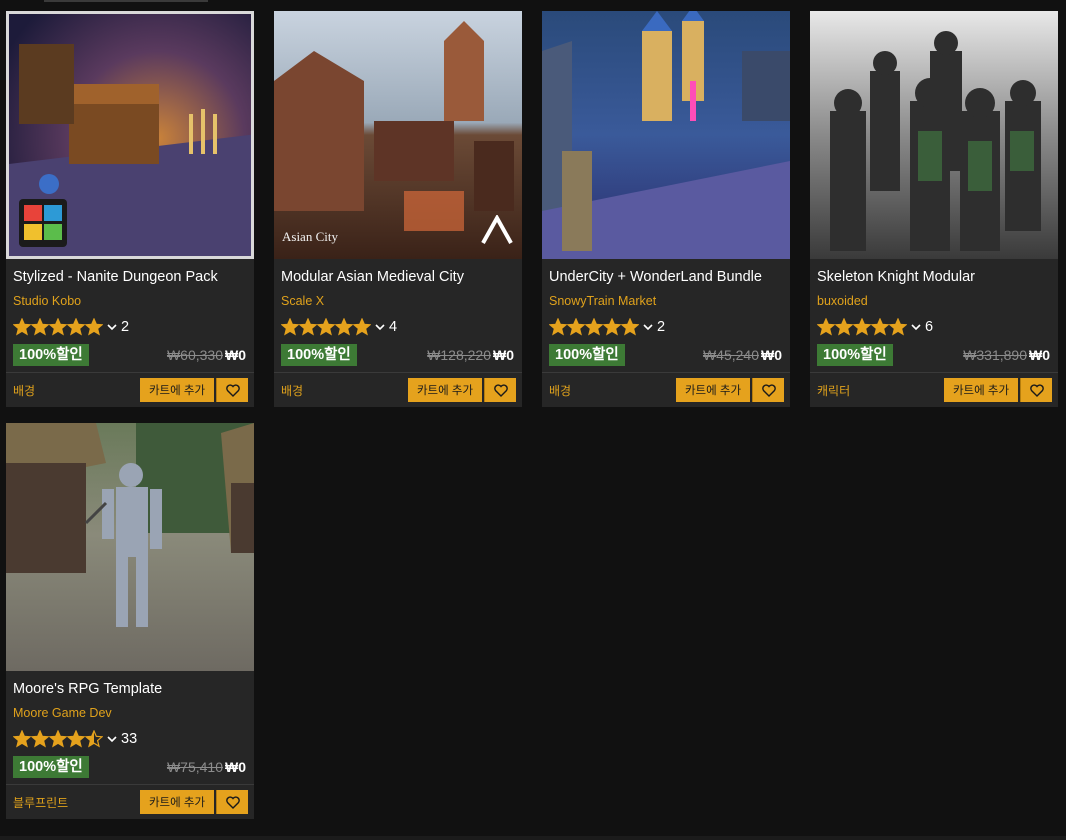 The height and width of the screenshot is (840, 1066). Describe the element at coordinates (43, 223) in the screenshot. I see `kobo-logo` at that location.